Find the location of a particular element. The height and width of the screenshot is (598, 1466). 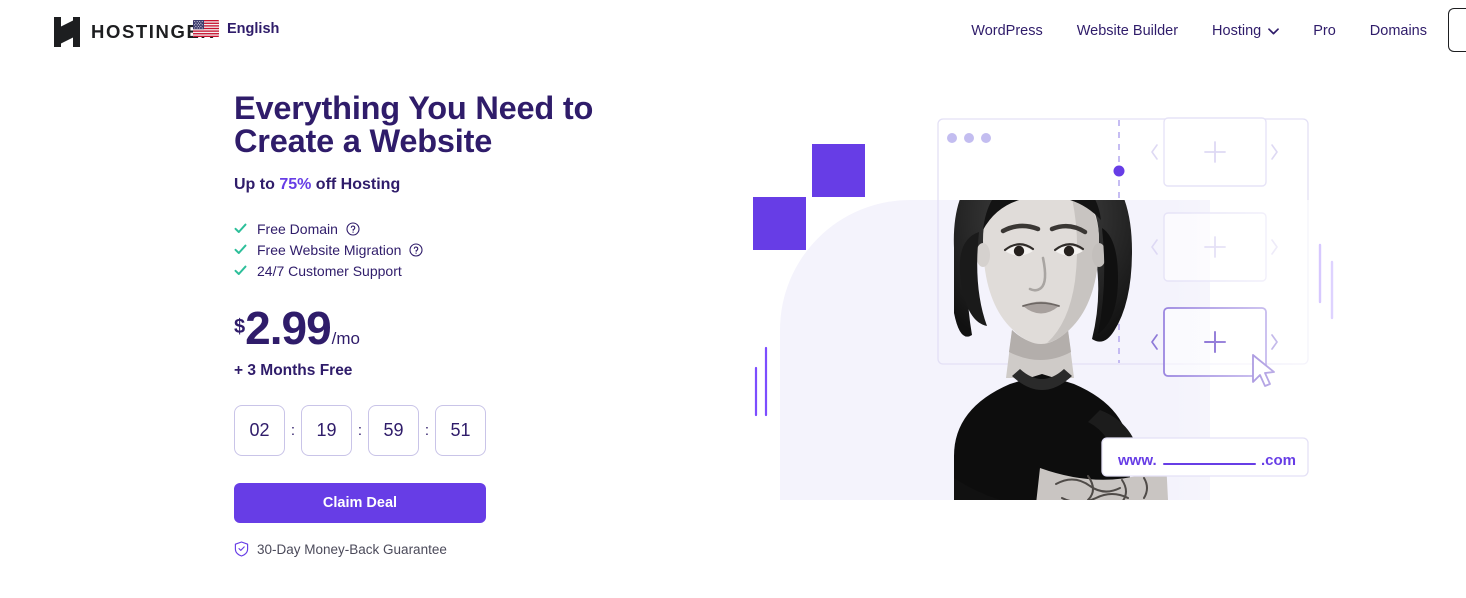

nav-label: Website Builder is located at coordinates (1127, 31).